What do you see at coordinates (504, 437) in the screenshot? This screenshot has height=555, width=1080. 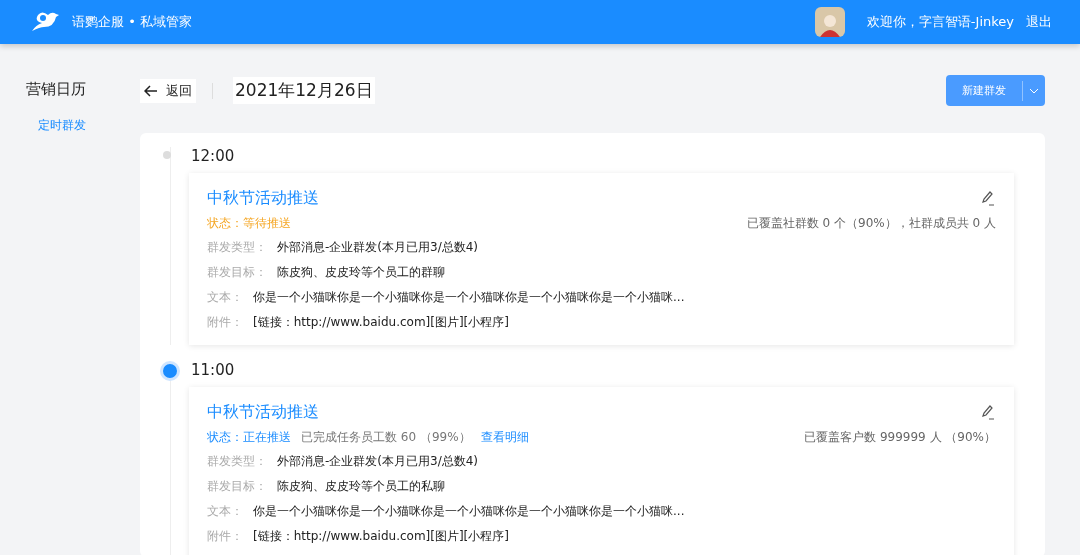 I see `details-link: 查看明细` at bounding box center [504, 437].